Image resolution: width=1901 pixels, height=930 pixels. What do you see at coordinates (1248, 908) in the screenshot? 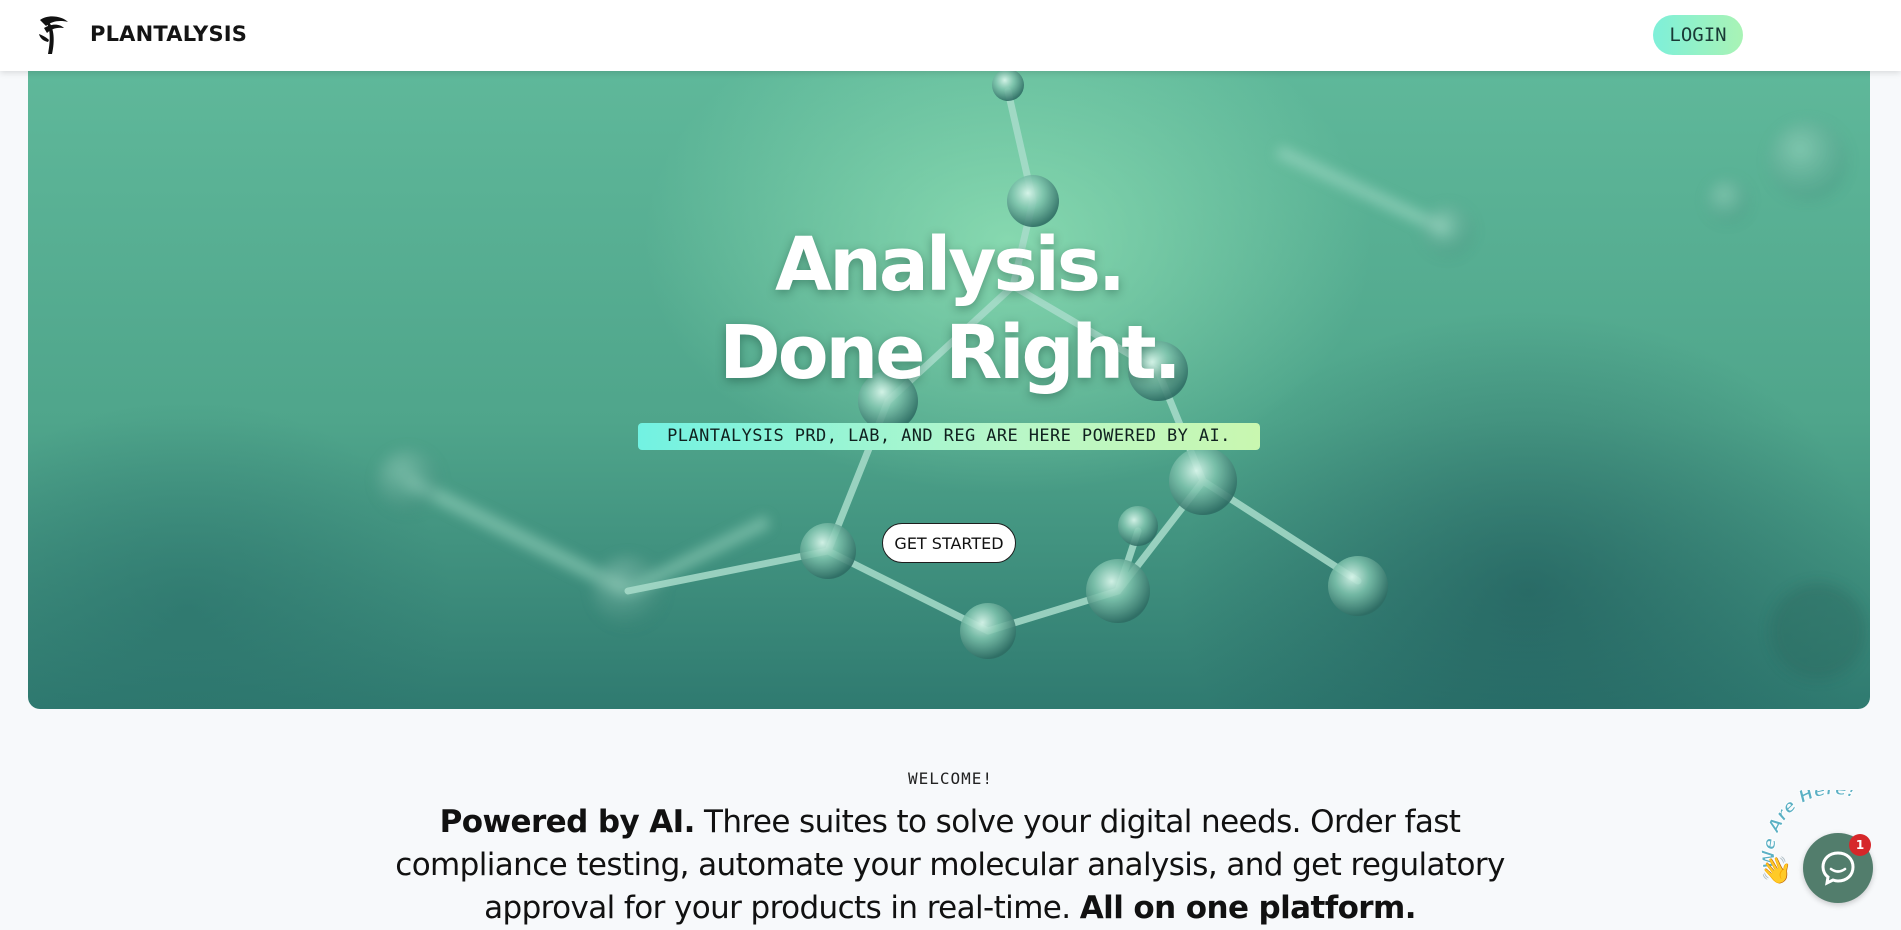
I see `welcome-closing: All on one platform.` at bounding box center [1248, 908].